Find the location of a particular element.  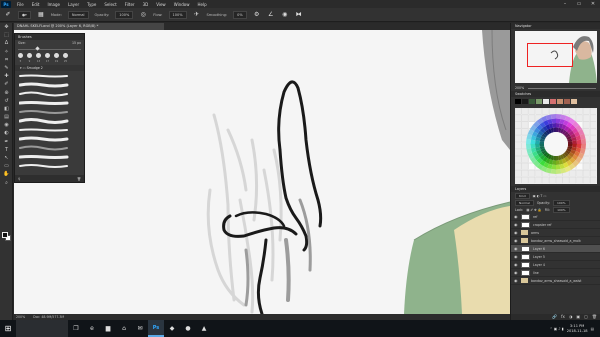

color-wheel is located at coordinates (556, 146).